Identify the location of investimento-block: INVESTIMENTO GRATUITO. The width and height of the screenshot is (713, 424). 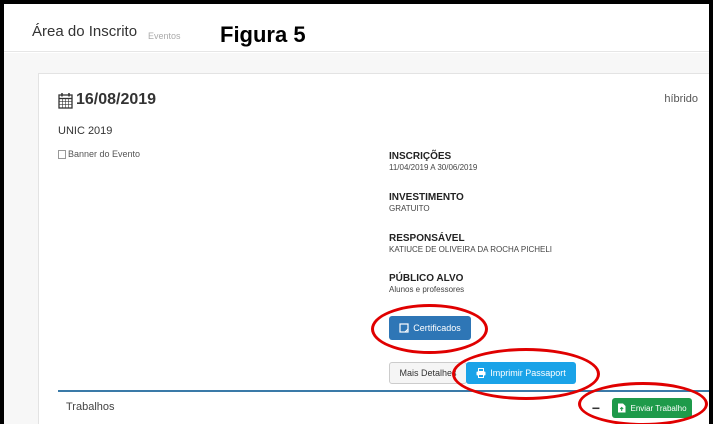
(426, 202).